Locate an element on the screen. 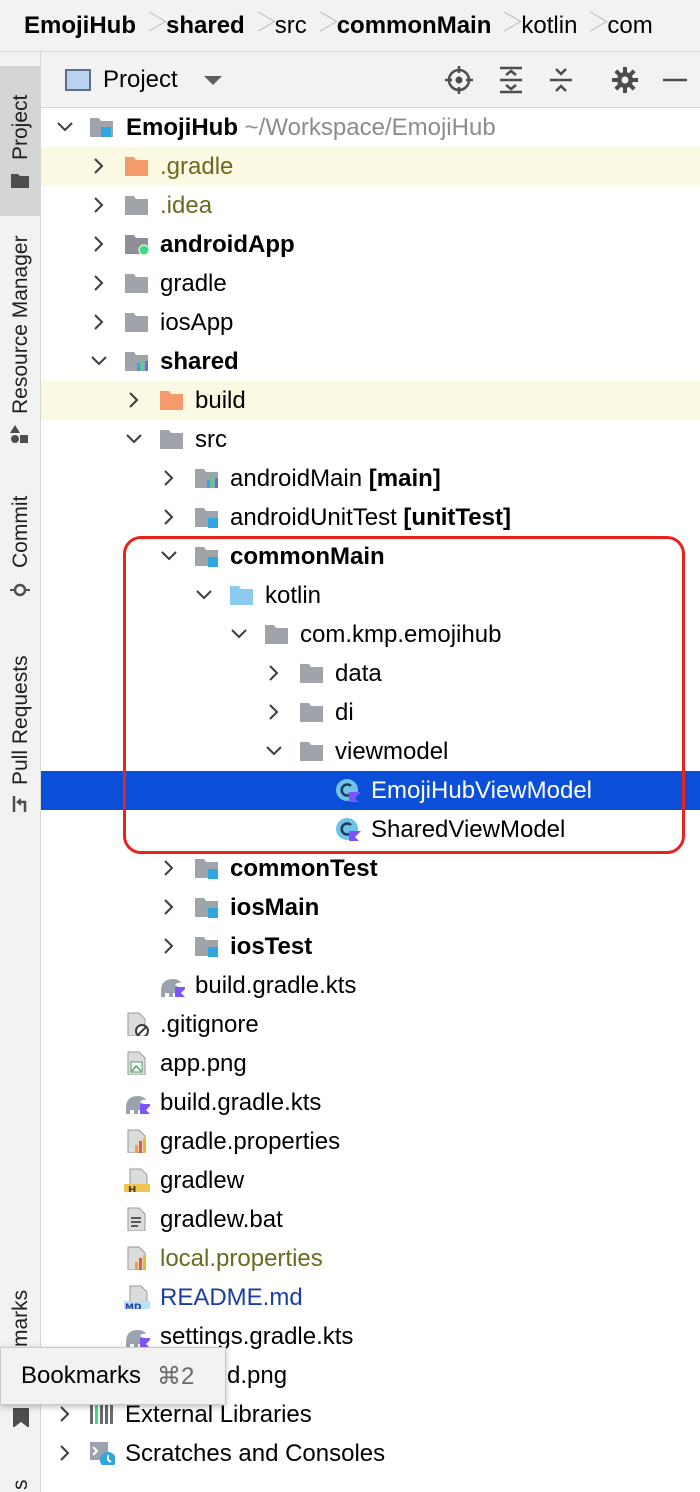 The width and height of the screenshot is (700, 1492). tree-row-androidapp: androidApp is located at coordinates (370, 244).